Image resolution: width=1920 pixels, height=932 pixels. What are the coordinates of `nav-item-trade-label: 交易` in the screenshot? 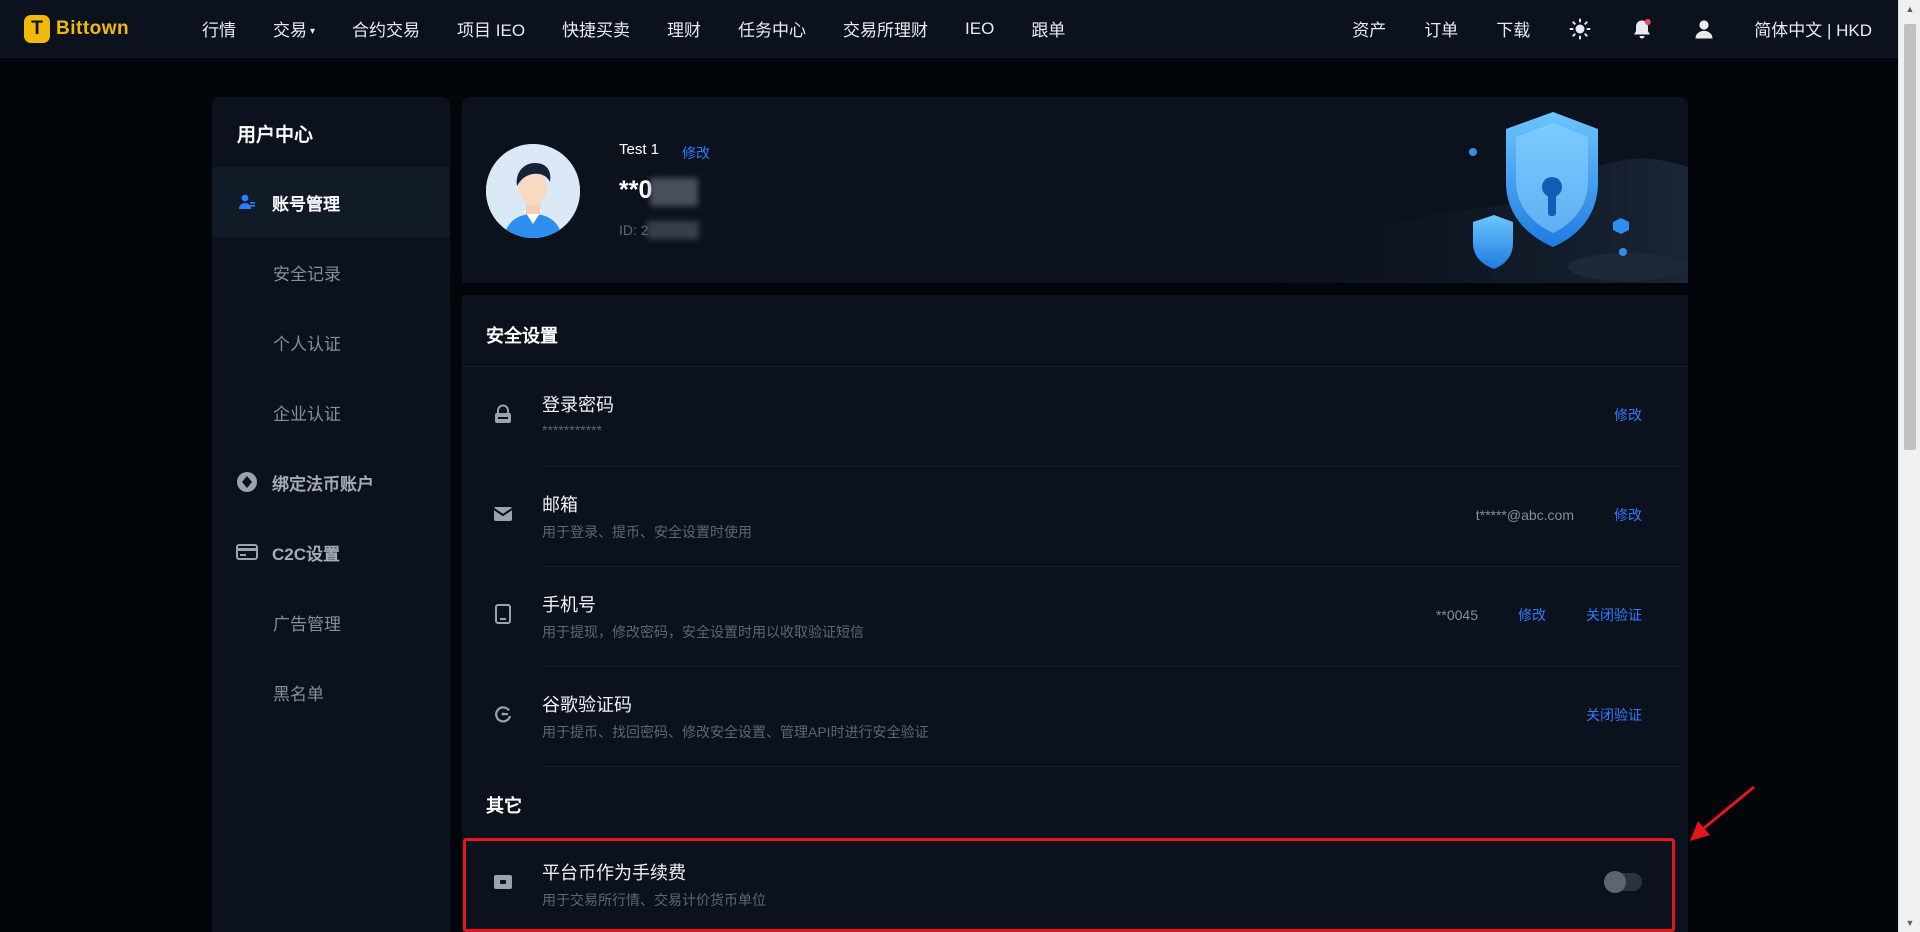 It's located at (290, 30).